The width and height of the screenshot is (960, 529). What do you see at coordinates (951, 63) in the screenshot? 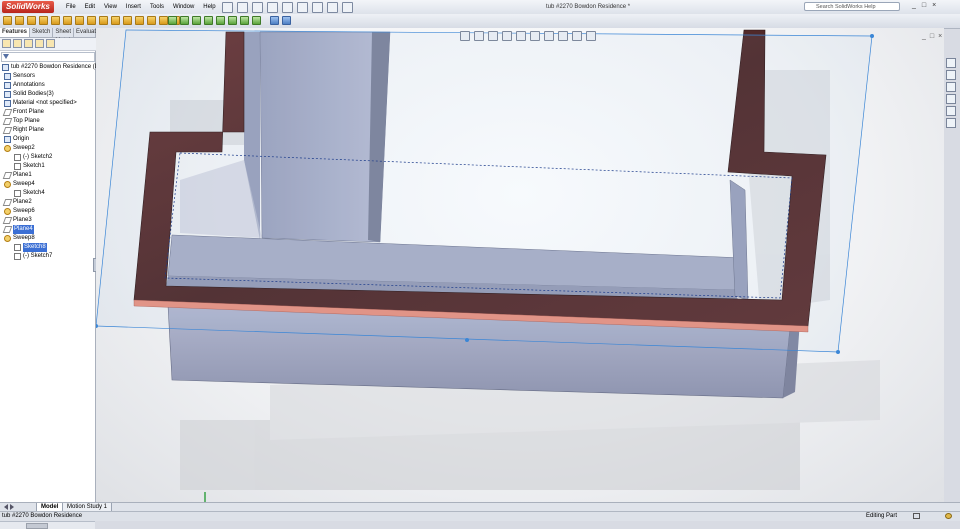
I see `solidworks-resources-icon` at bounding box center [951, 63].